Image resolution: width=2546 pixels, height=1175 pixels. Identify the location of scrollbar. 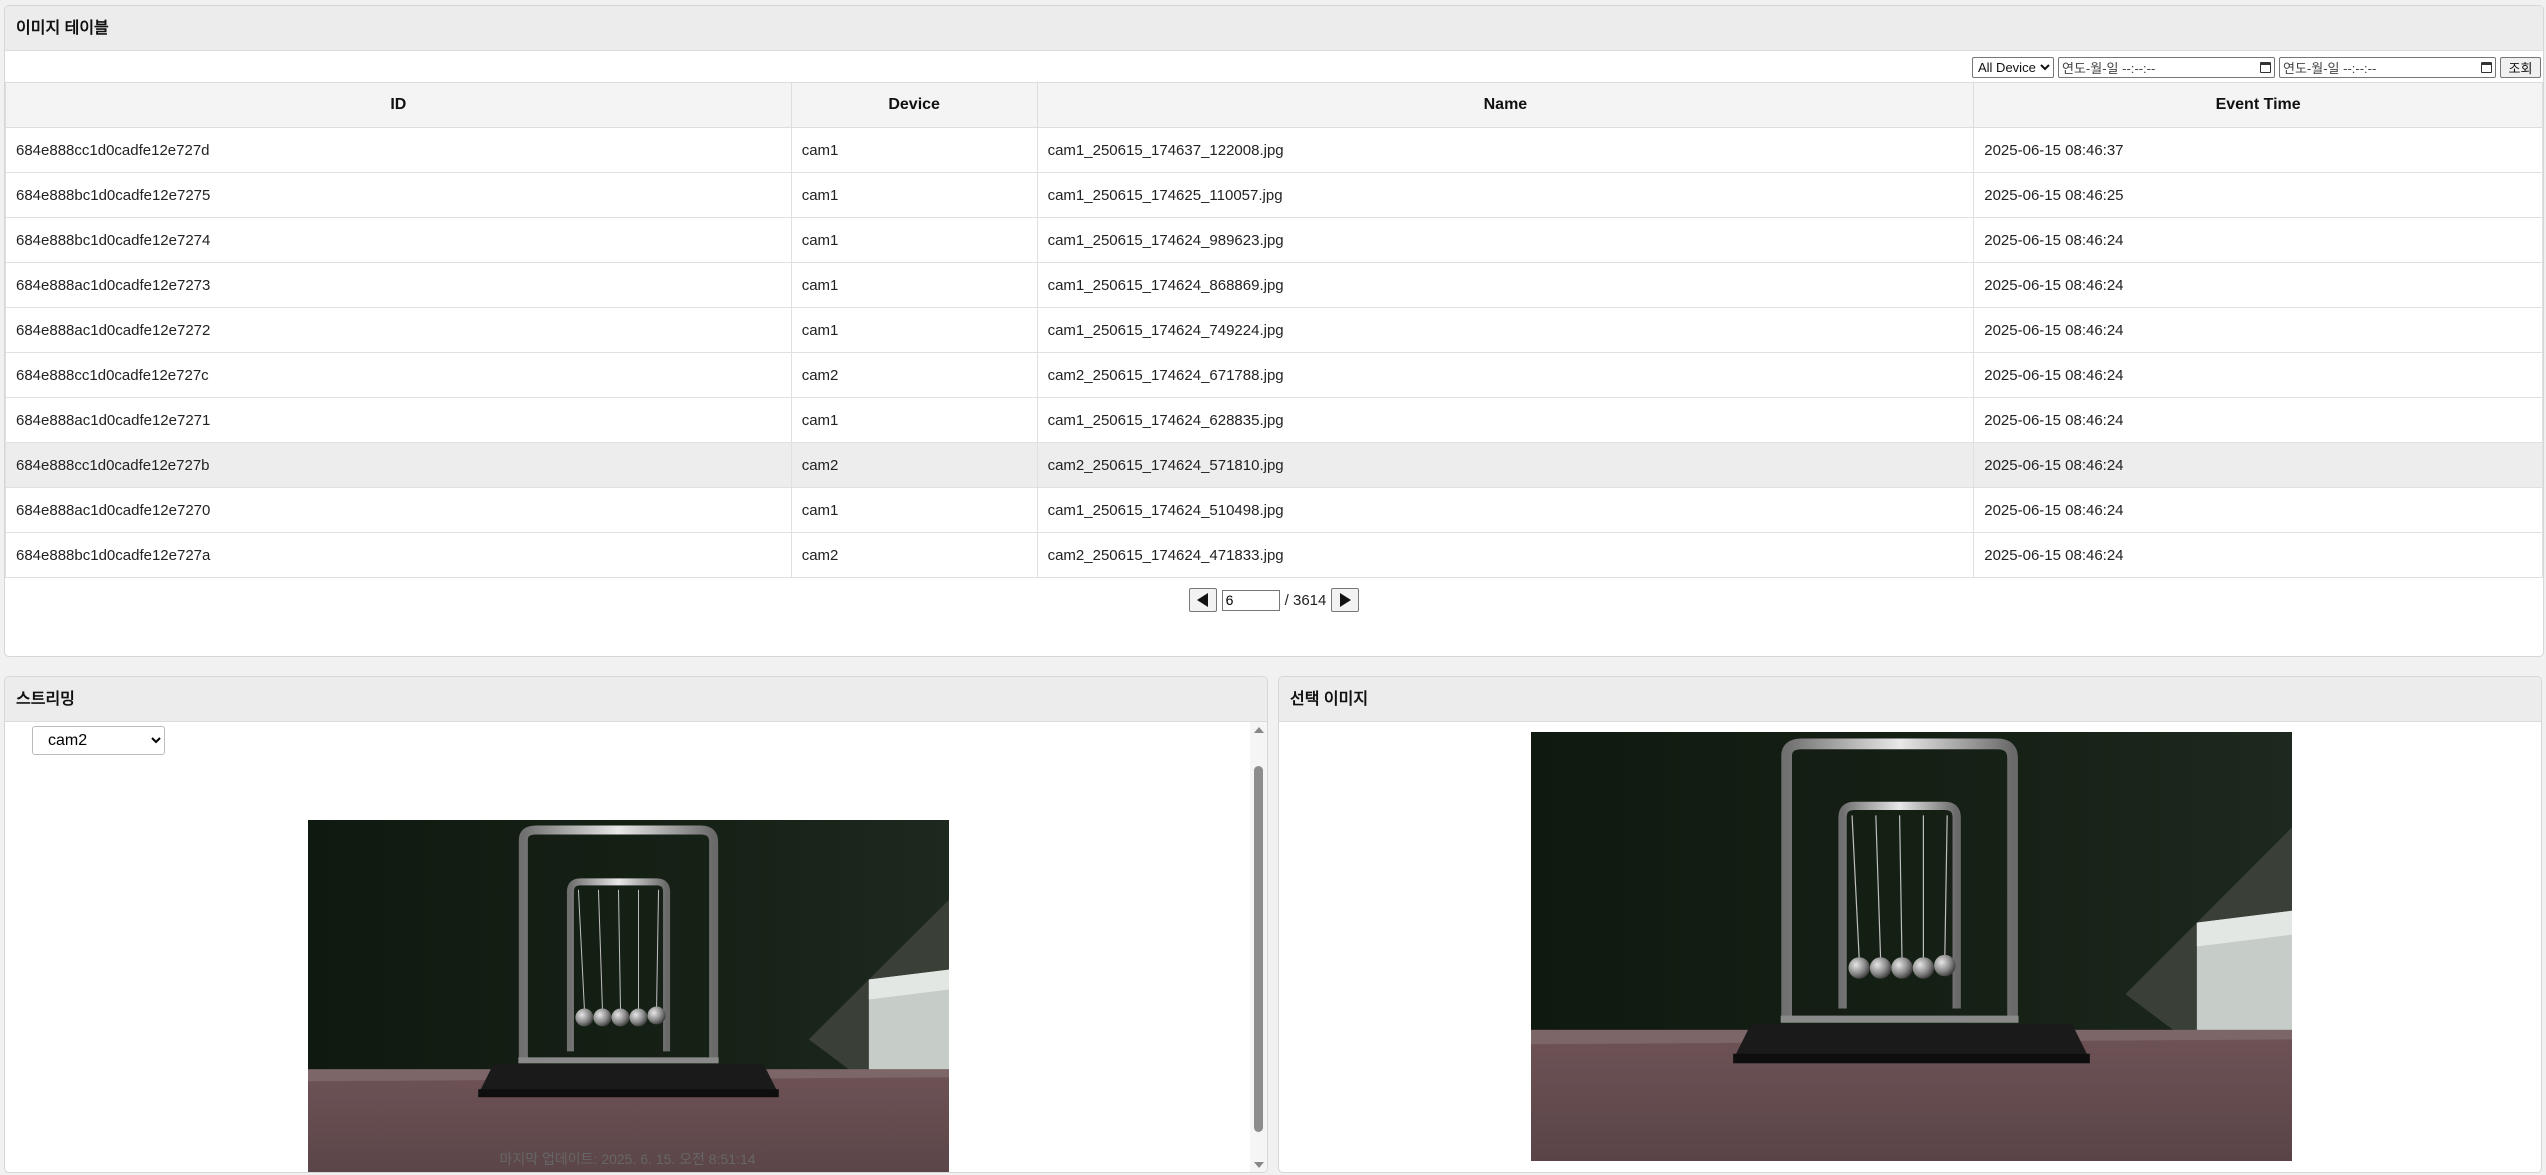
(1258, 947).